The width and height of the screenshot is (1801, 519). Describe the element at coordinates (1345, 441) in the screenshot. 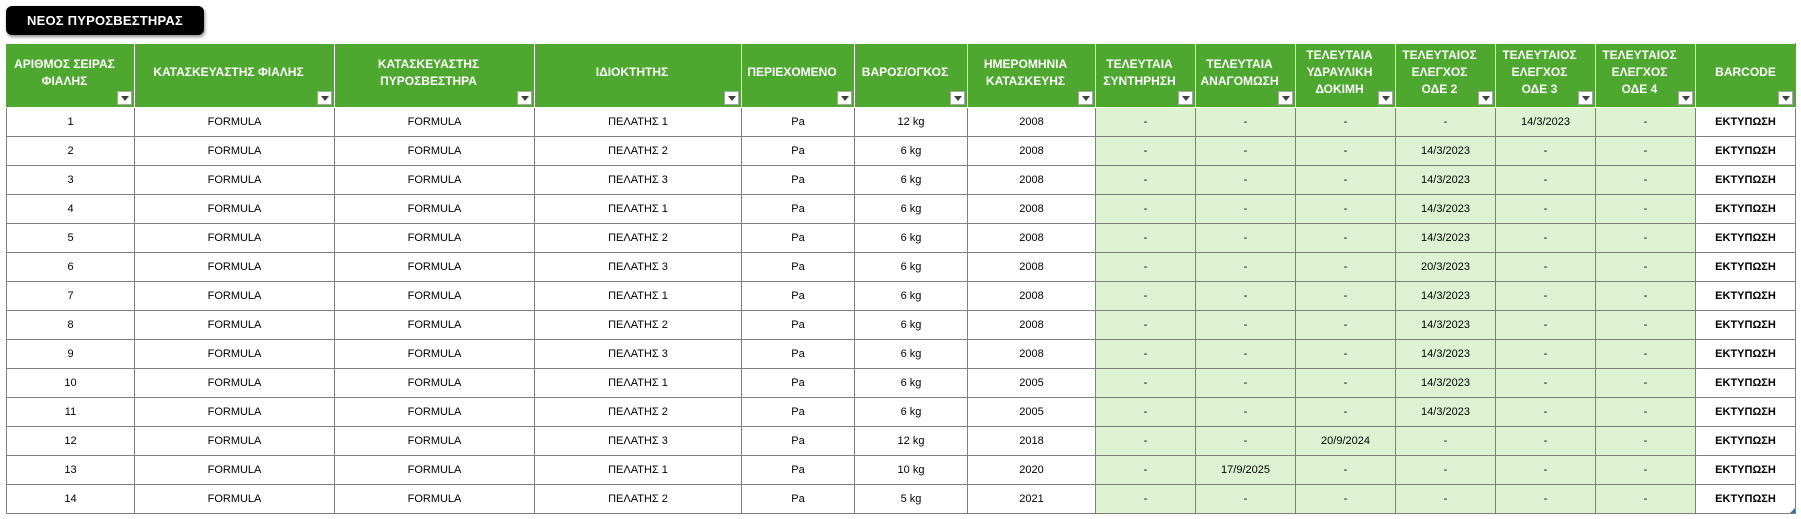

I see `cell-last-hydraulic-test: 20/9/2024` at that location.